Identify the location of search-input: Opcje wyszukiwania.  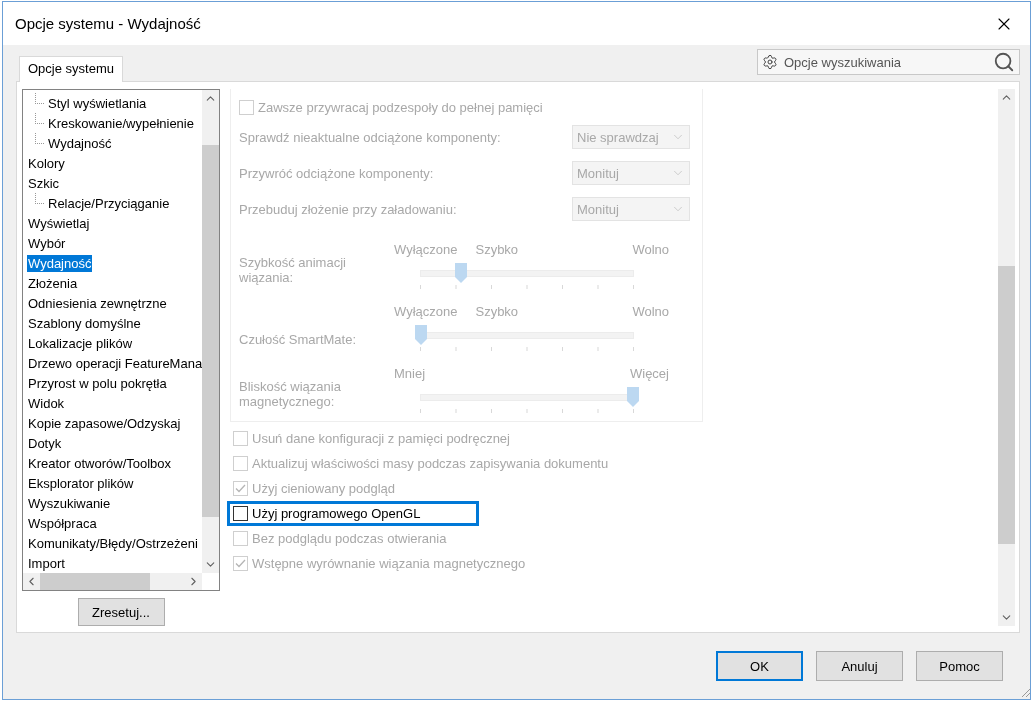
(885, 62).